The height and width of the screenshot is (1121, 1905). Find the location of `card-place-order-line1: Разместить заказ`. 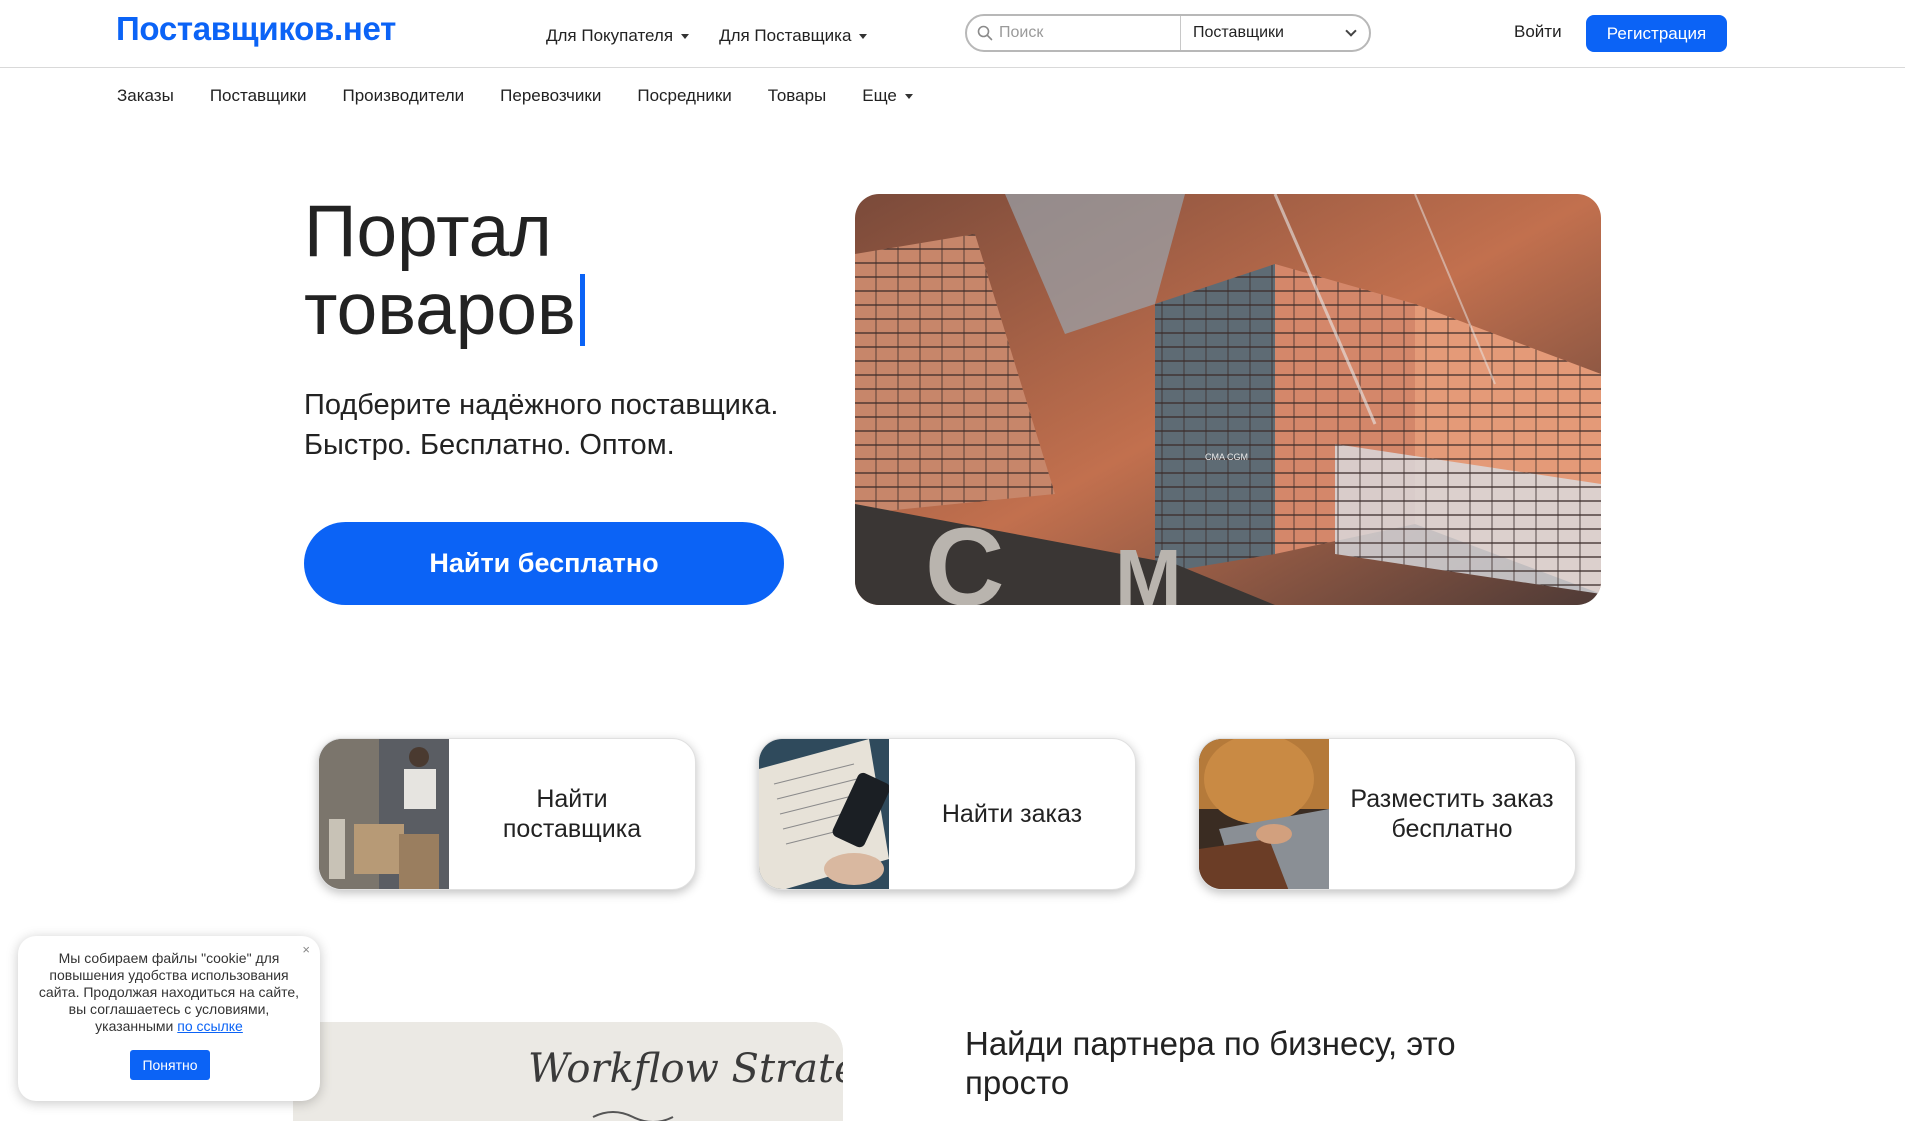

card-place-order-line1: Разместить заказ is located at coordinates (1452, 799).